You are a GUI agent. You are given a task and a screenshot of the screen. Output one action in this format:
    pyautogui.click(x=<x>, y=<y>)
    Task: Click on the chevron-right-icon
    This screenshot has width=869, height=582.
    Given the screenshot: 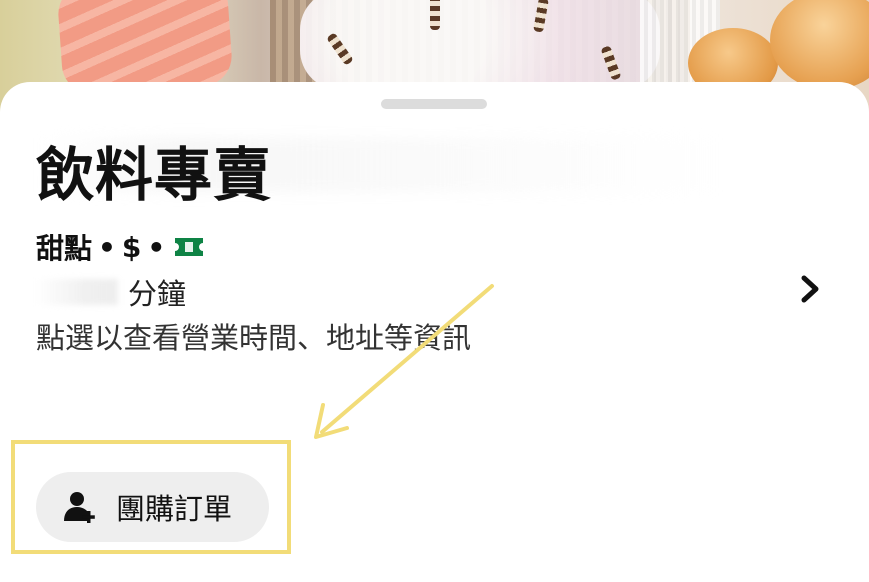 What is the action you would take?
    pyautogui.click(x=810, y=289)
    